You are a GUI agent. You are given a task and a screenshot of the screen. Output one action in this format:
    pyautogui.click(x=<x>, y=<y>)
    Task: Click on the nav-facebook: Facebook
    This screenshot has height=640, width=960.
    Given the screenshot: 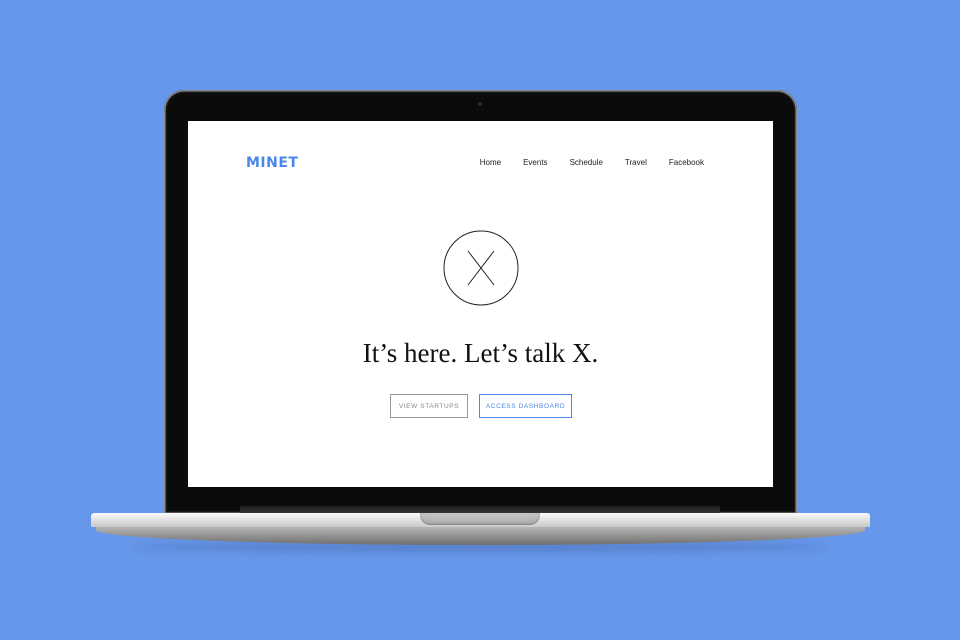 What is the action you would take?
    pyautogui.click(x=686, y=162)
    